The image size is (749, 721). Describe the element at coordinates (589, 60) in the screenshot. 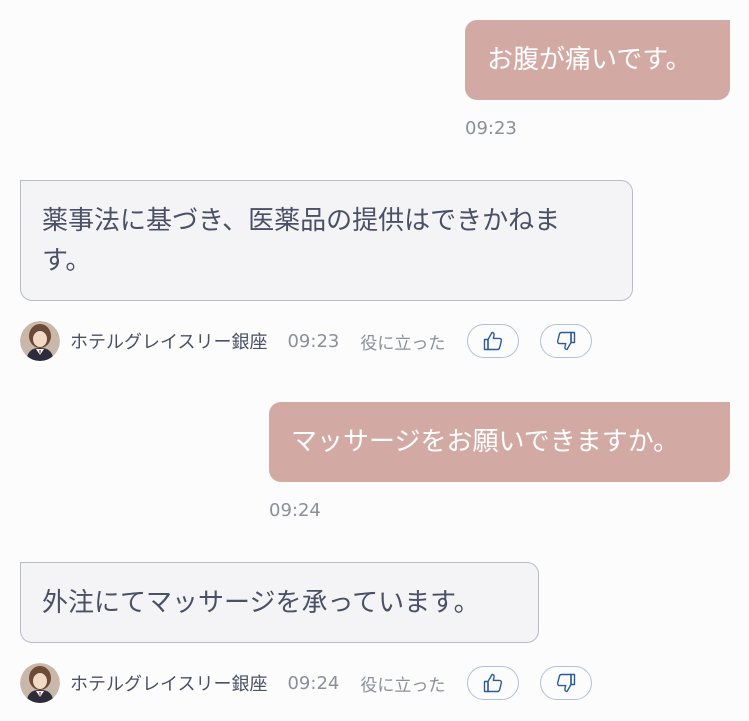

I see `user-message-text: お腹が痛いです。` at that location.